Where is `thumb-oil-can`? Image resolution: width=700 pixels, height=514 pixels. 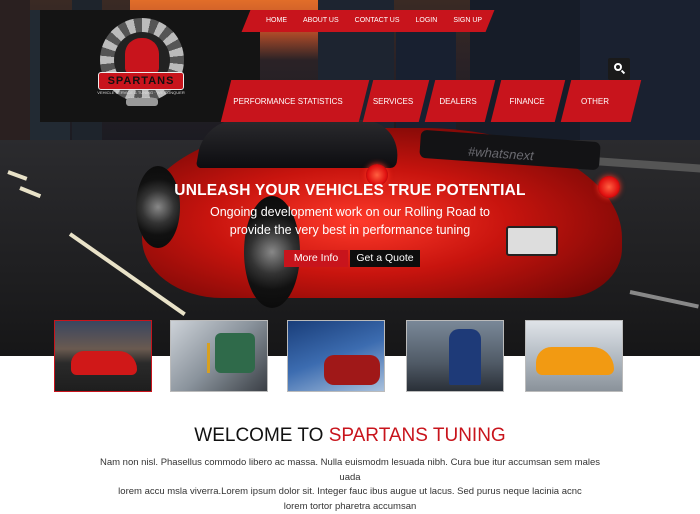 thumb-oil-can is located at coordinates (235, 353).